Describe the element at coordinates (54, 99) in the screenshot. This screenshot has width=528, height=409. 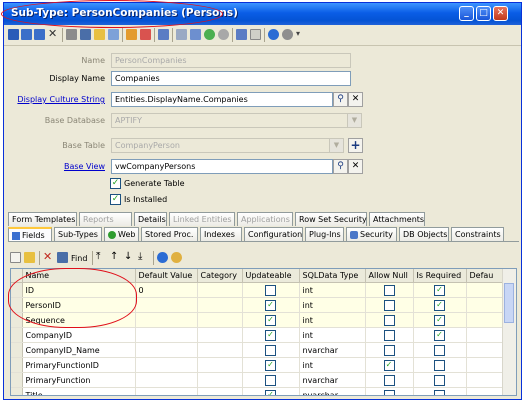
I see `display-culture-string-link: Display Culture String` at that location.